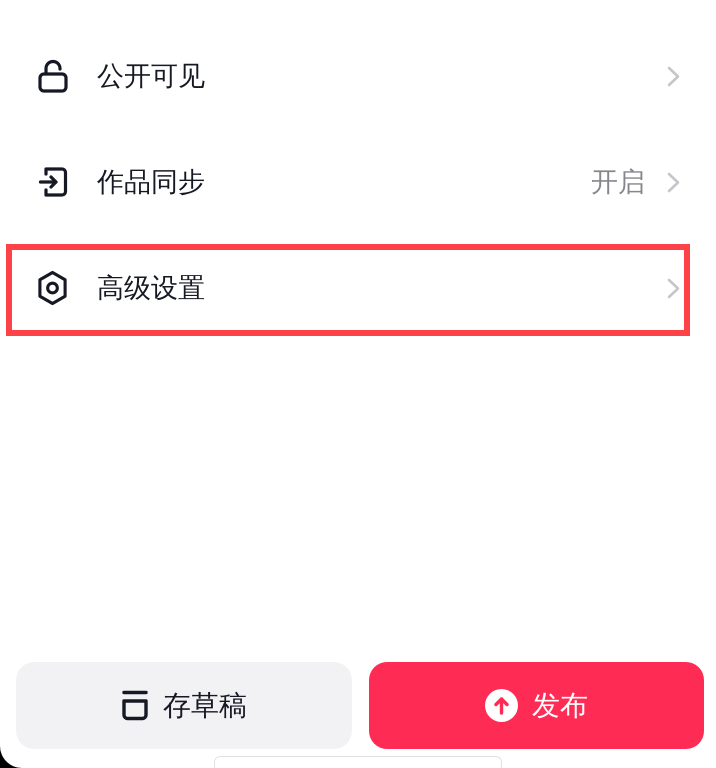 The width and height of the screenshot is (716, 768). What do you see at coordinates (52, 288) in the screenshot?
I see `hexagon-icon` at bounding box center [52, 288].